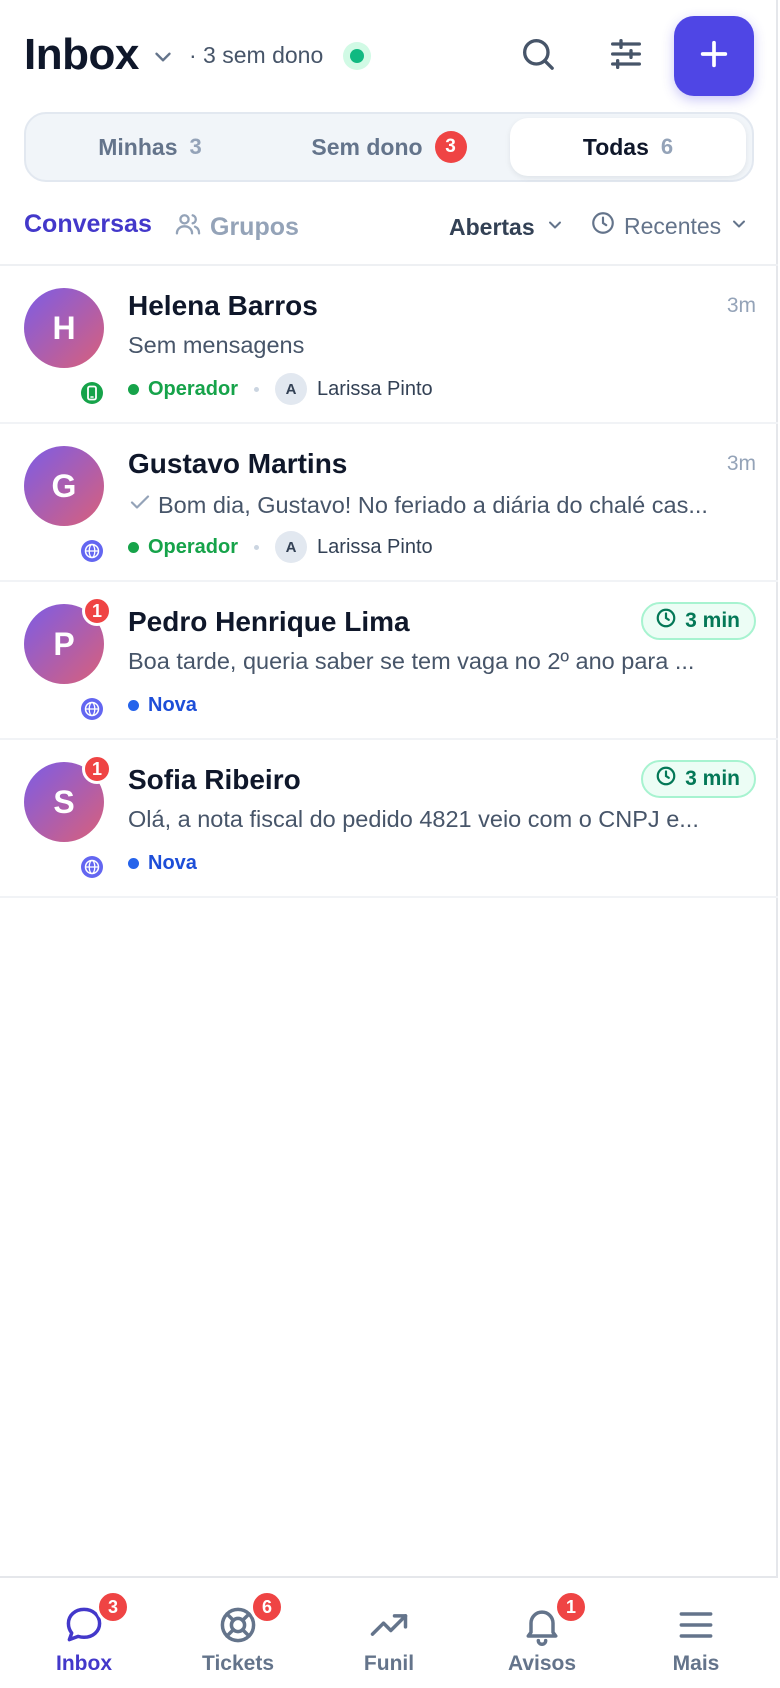  Describe the element at coordinates (84, 1663) in the screenshot. I see `nav-label: Inbox` at that location.